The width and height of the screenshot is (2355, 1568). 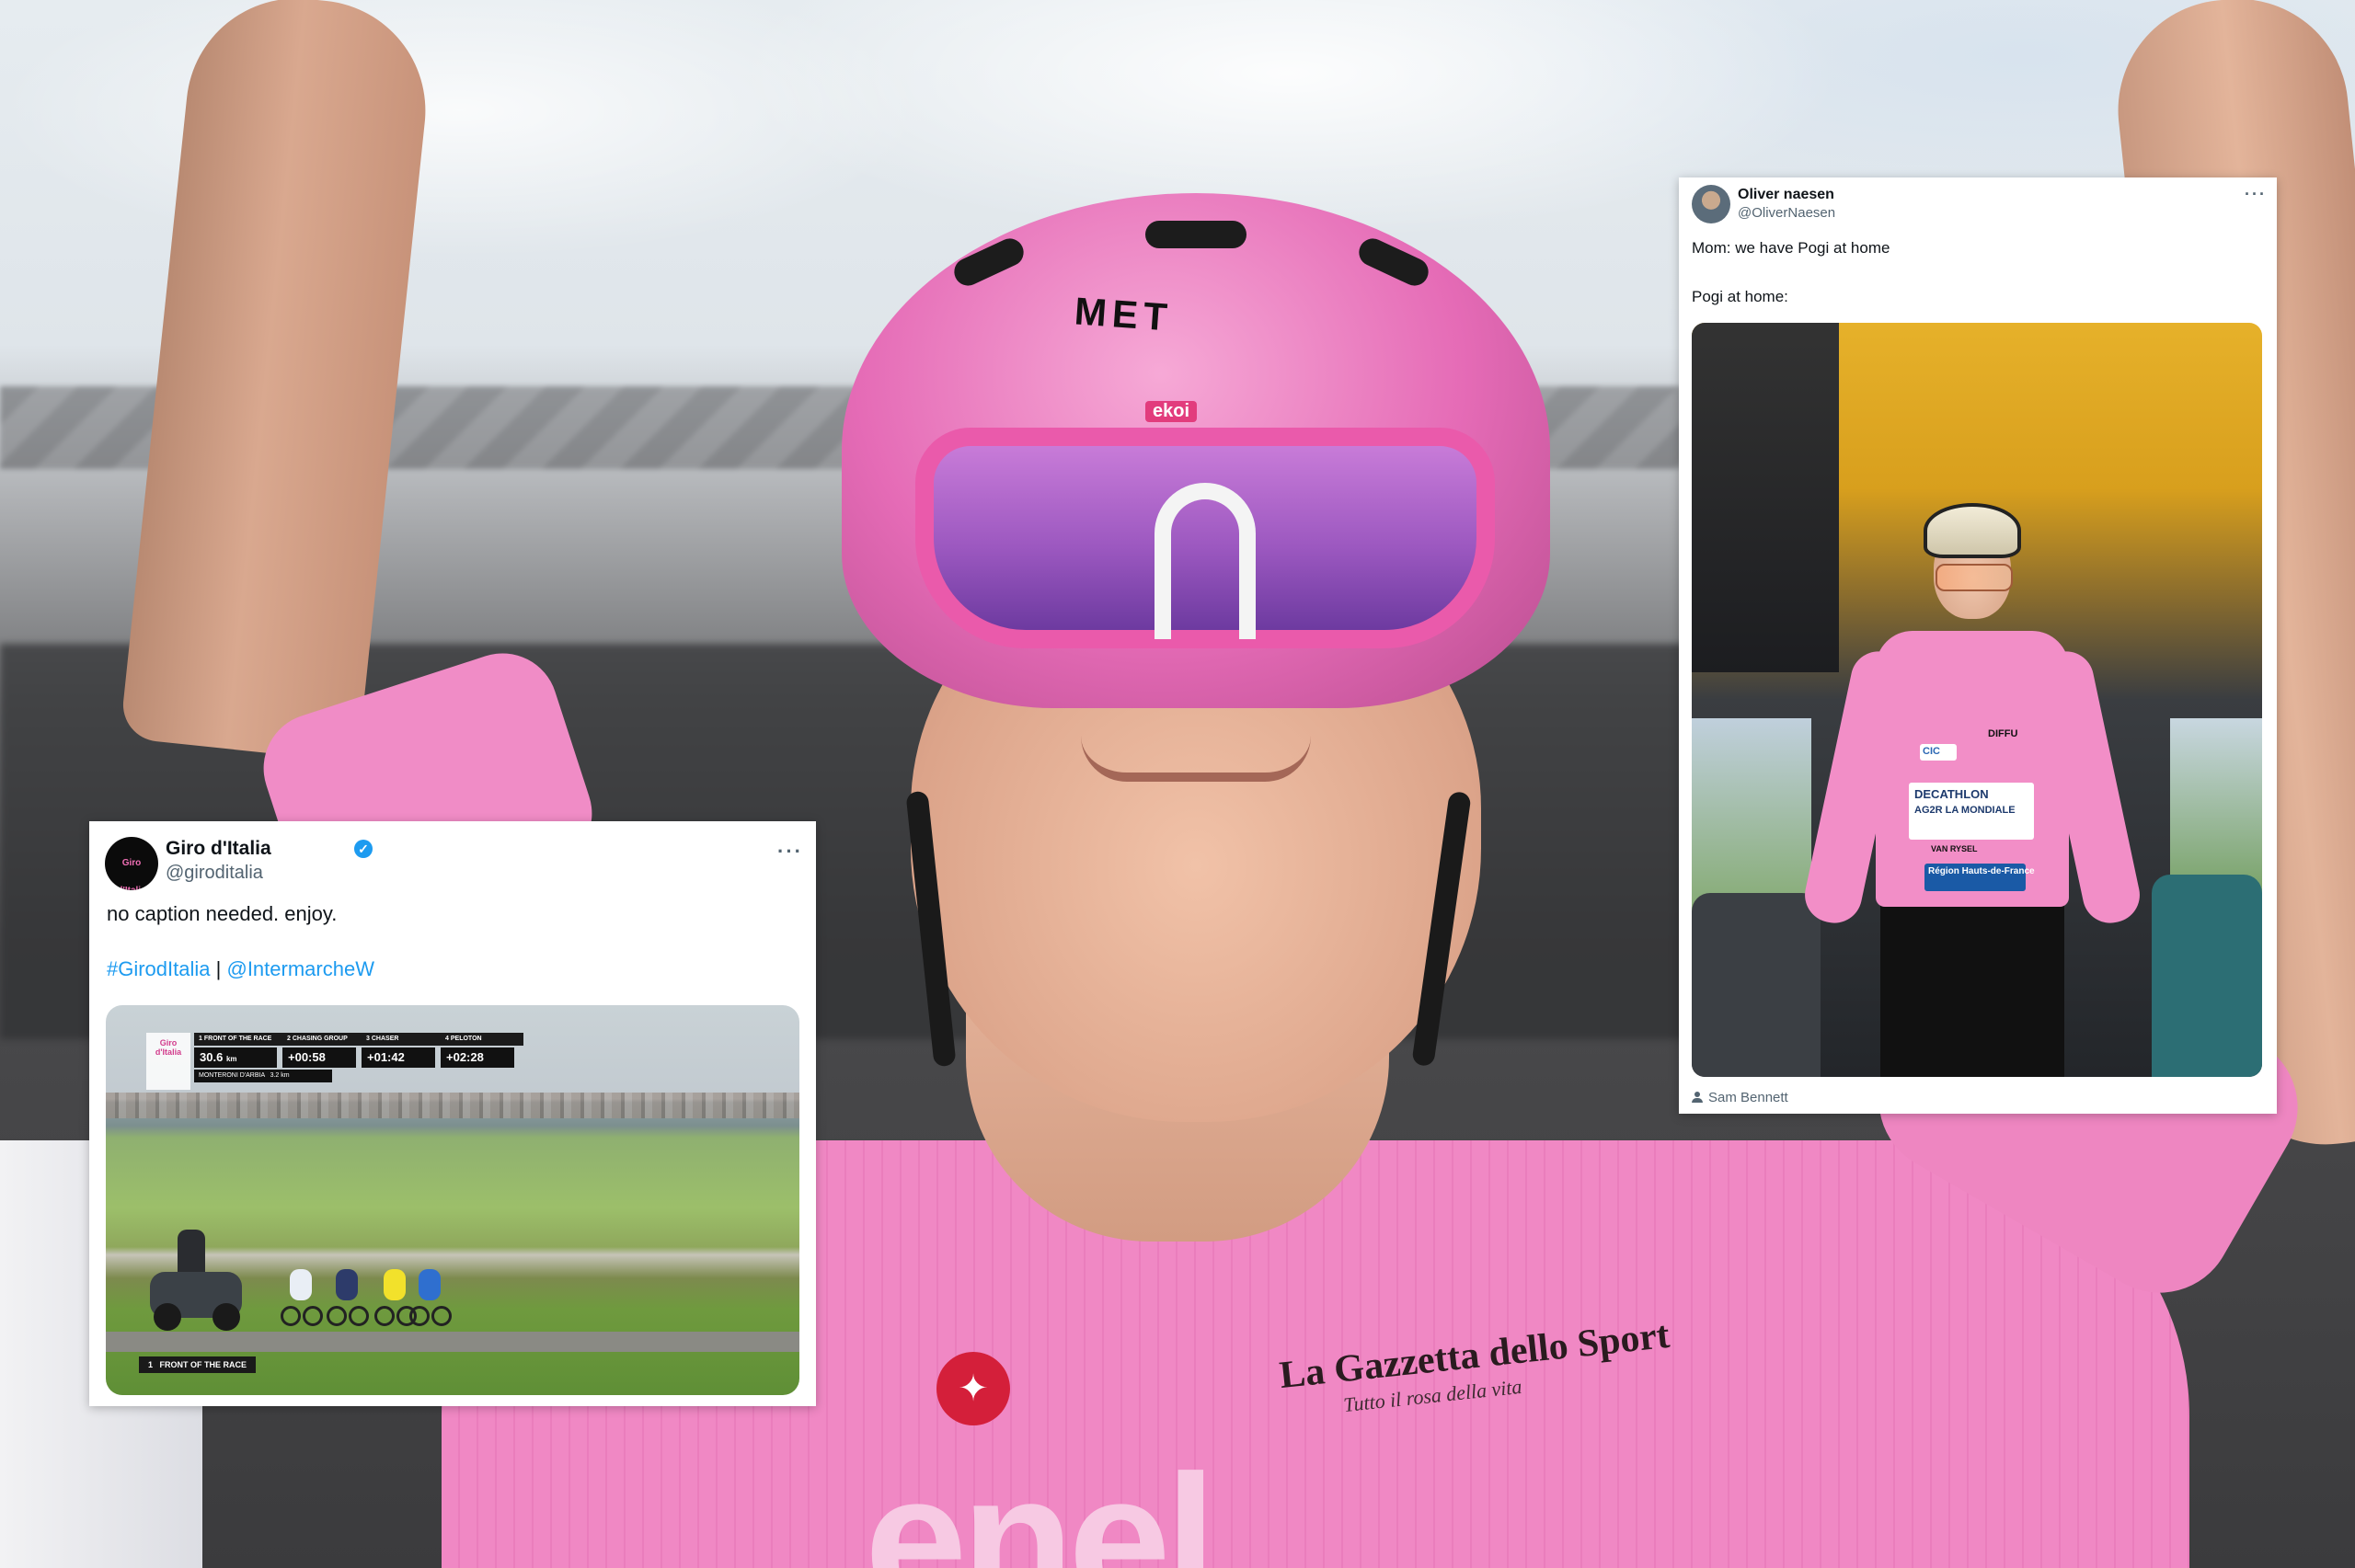 What do you see at coordinates (218, 849) in the screenshot?
I see `display-name: Giro d'Italia` at bounding box center [218, 849].